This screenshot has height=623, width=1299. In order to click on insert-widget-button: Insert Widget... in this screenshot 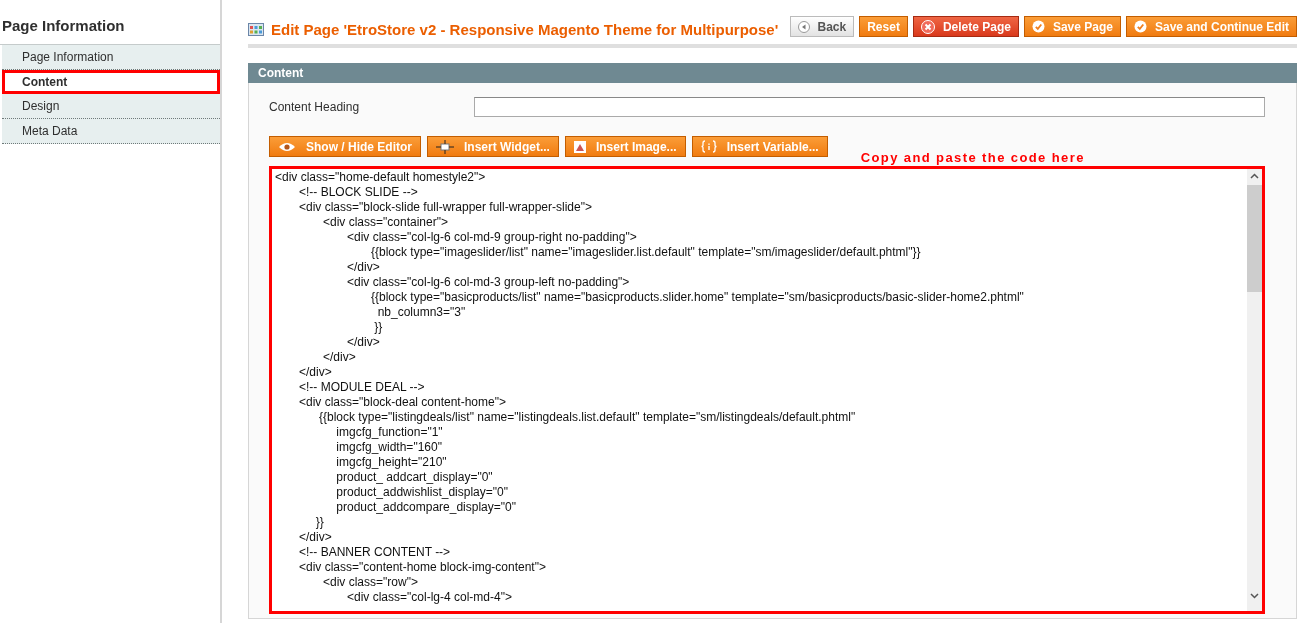, I will do `click(493, 146)`.